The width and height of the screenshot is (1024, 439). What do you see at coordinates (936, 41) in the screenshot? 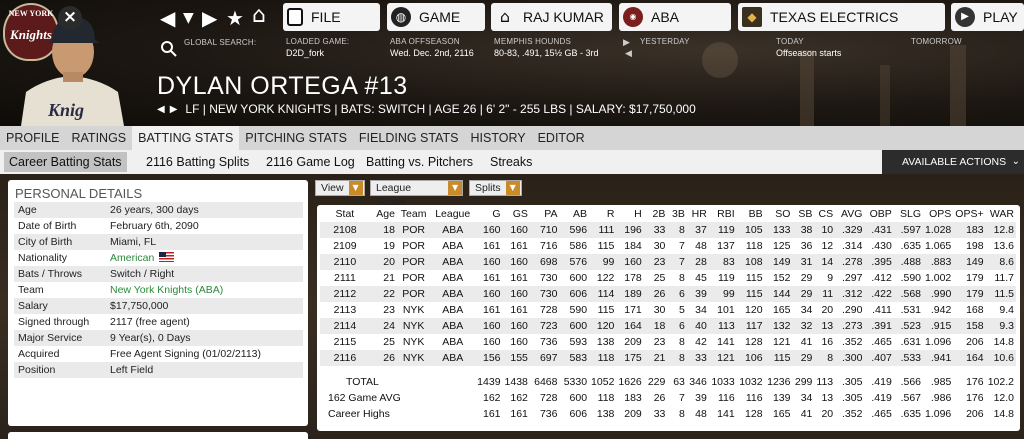
I see `tomorrow-label: TOMORROW` at bounding box center [936, 41].